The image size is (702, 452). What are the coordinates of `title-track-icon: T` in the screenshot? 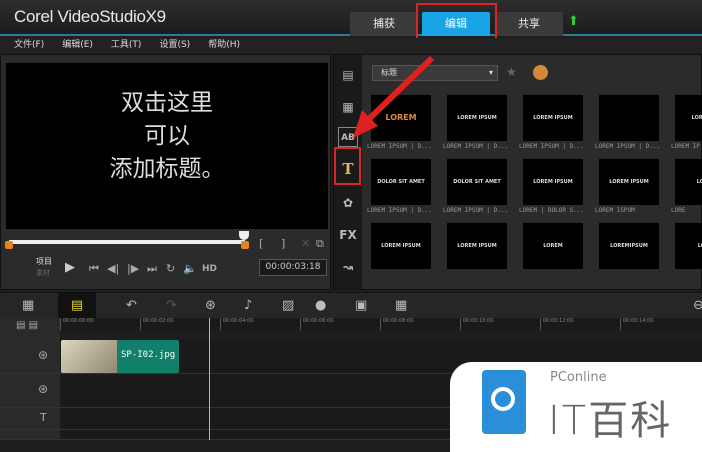 It's located at (43, 417).